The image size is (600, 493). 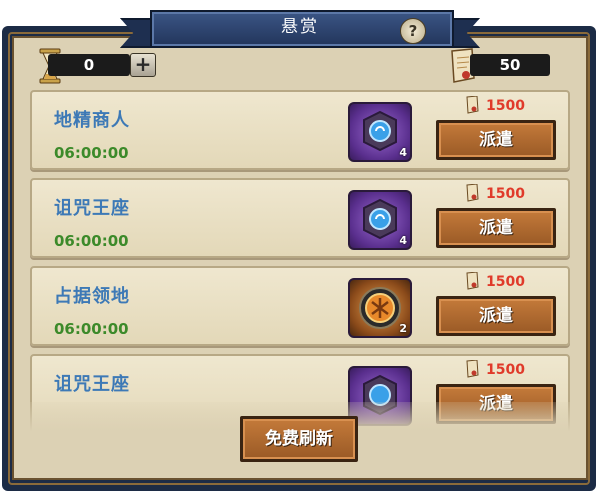 I want to click on bounty-name: 占据领地, so click(x=92, y=296).